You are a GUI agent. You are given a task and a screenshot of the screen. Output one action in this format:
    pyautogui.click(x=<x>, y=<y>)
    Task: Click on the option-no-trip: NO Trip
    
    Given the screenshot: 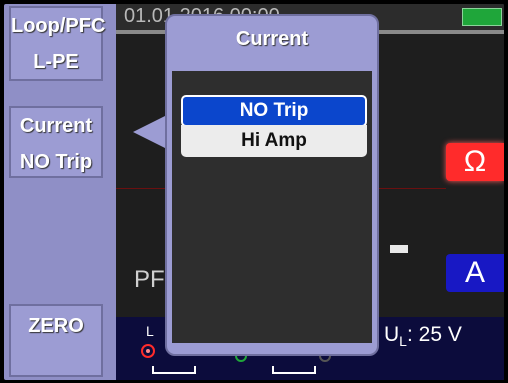 What is the action you would take?
    pyautogui.click(x=274, y=111)
    